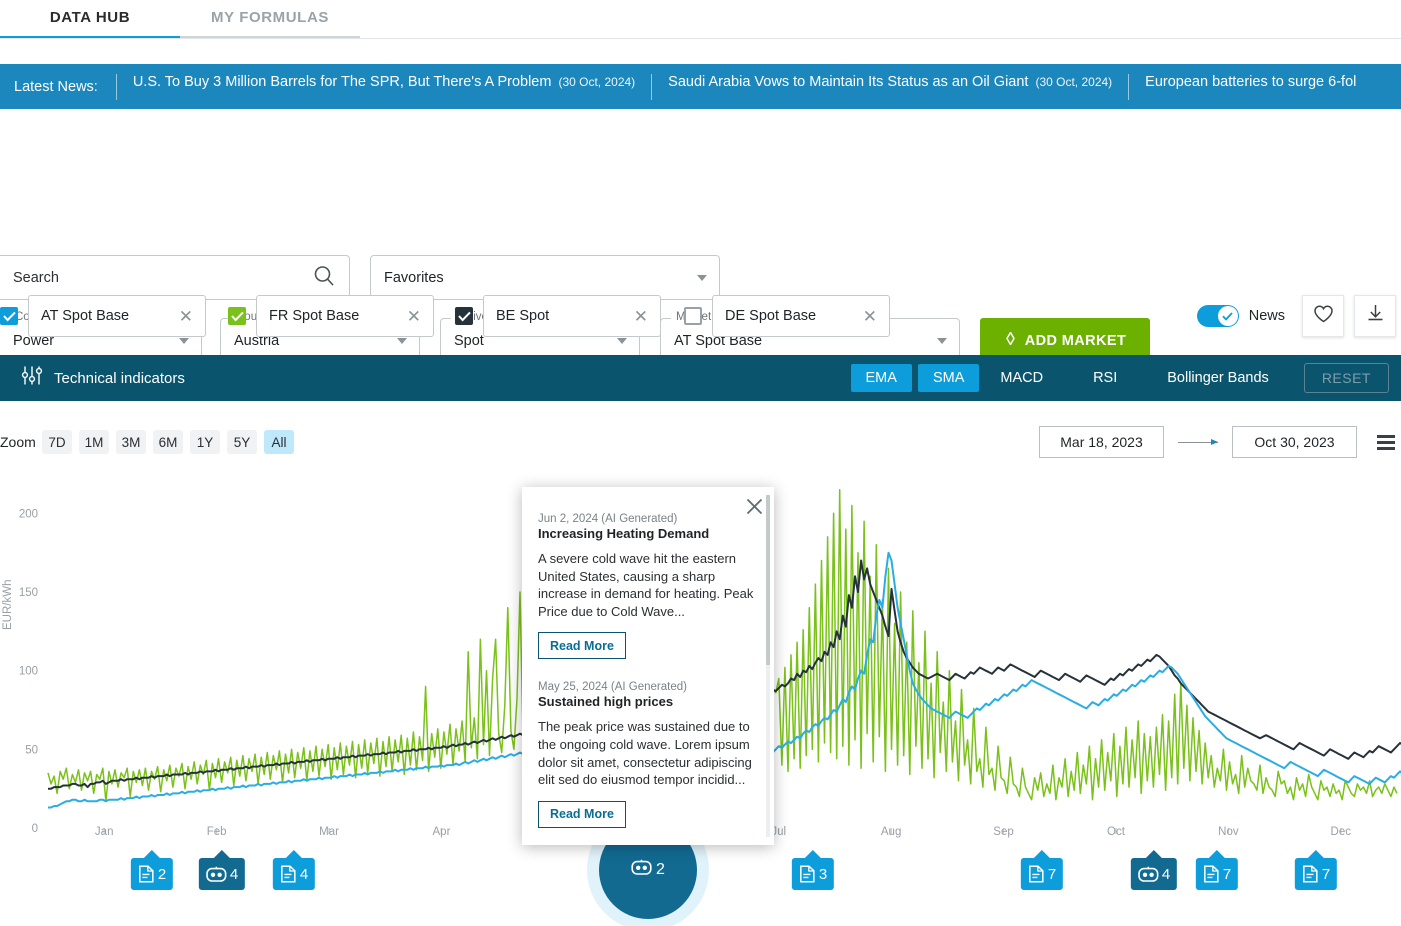 The image size is (1401, 926). I want to click on news-item-title: Increasing Heating Demand, so click(624, 533).